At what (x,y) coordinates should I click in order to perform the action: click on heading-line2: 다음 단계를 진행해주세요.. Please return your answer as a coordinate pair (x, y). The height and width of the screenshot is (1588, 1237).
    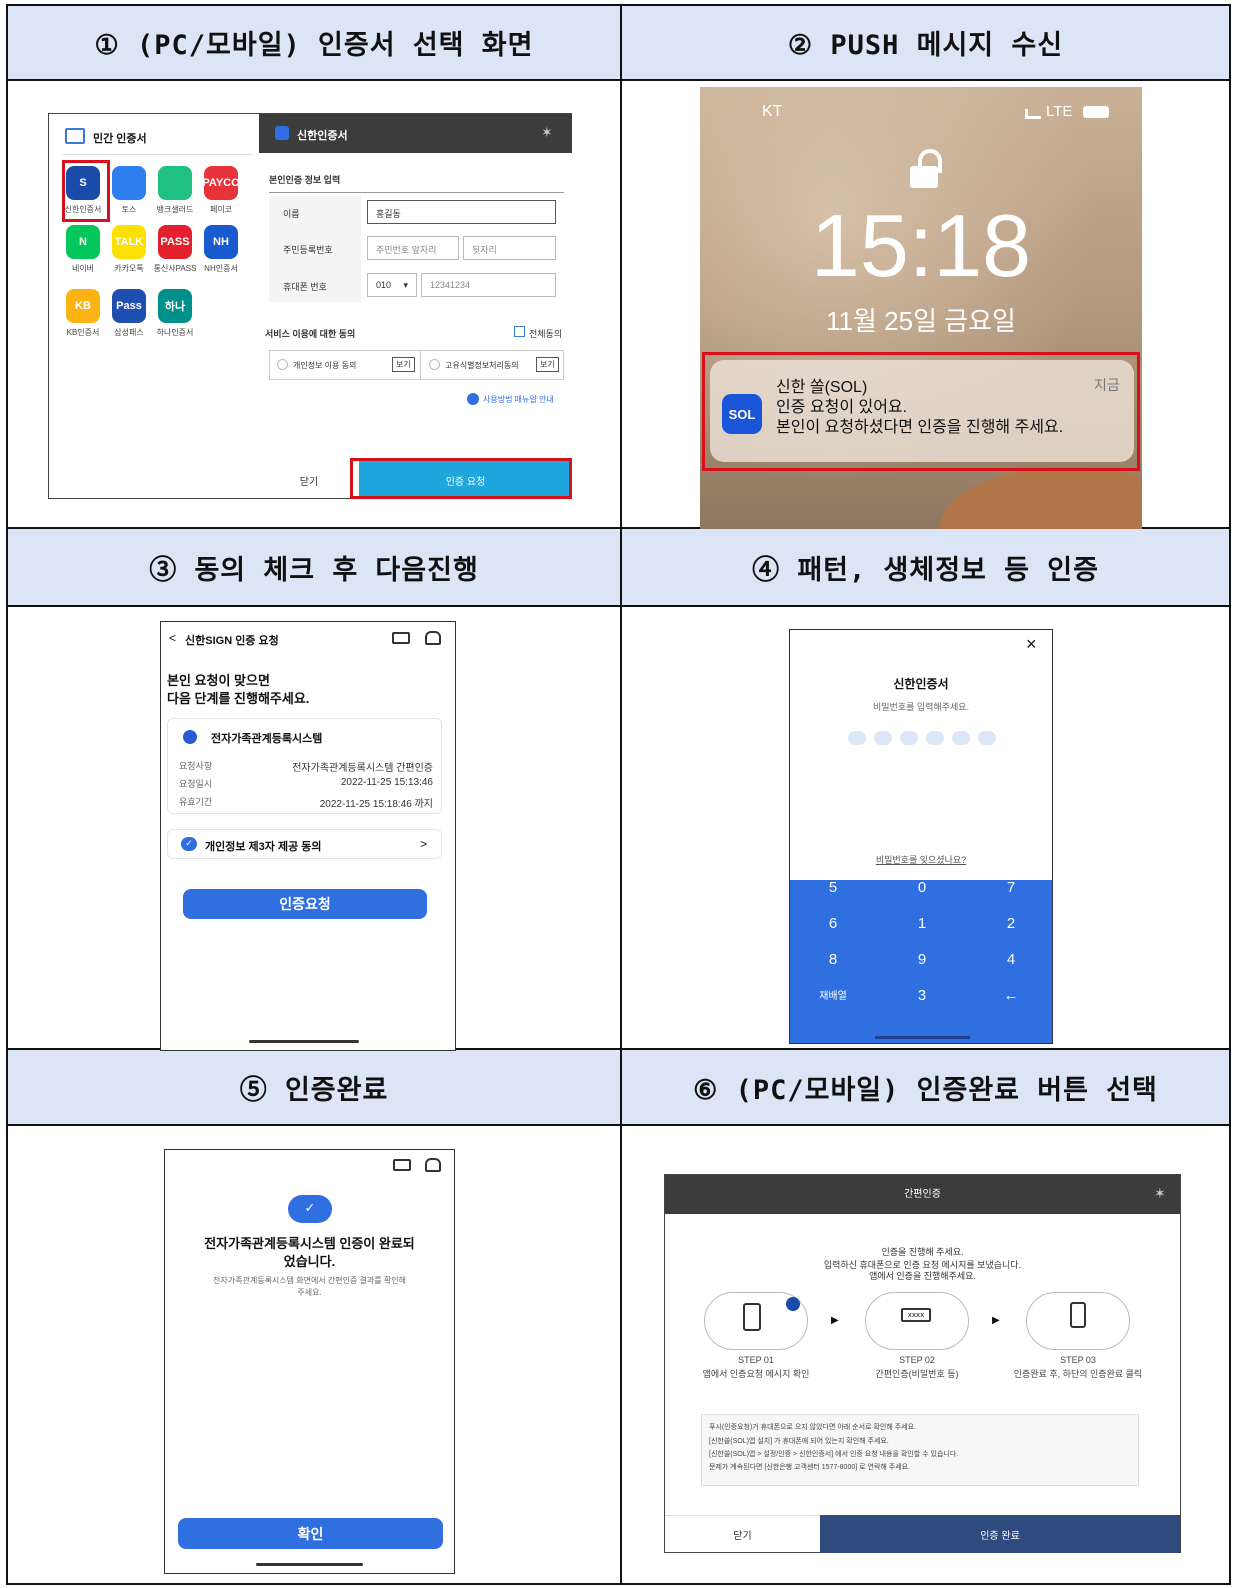
    Looking at the image, I should click on (238, 698).